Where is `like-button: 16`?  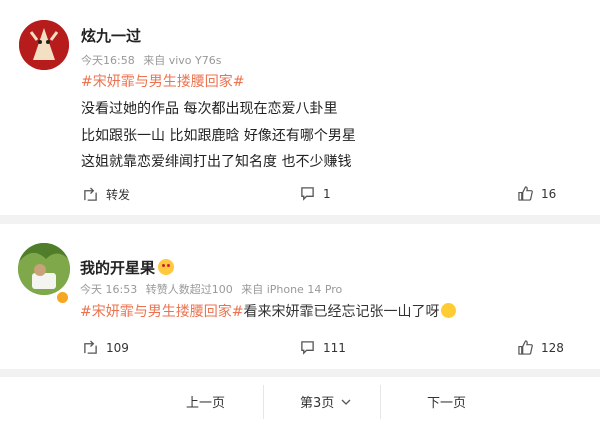 like-button: 16 is located at coordinates (537, 193).